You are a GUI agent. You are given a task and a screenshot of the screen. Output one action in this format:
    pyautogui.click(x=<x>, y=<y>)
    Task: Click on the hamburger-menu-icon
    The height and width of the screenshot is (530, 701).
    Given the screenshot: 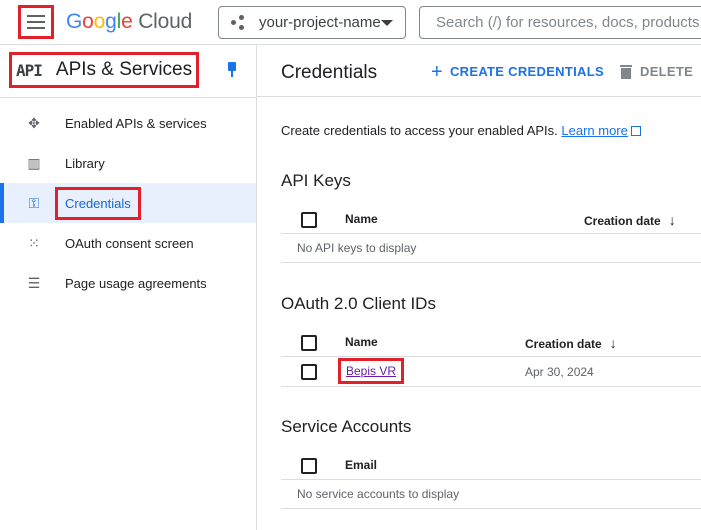 What is the action you would take?
    pyautogui.click(x=36, y=22)
    